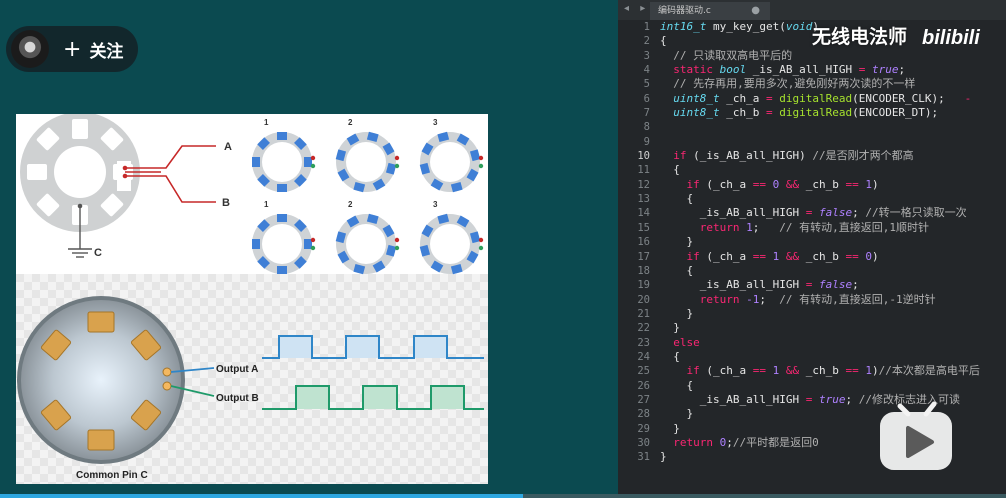 This screenshot has height=498, width=1006. What do you see at coordinates (643, 442) in the screenshot?
I see `line-number: 30` at bounding box center [643, 442].